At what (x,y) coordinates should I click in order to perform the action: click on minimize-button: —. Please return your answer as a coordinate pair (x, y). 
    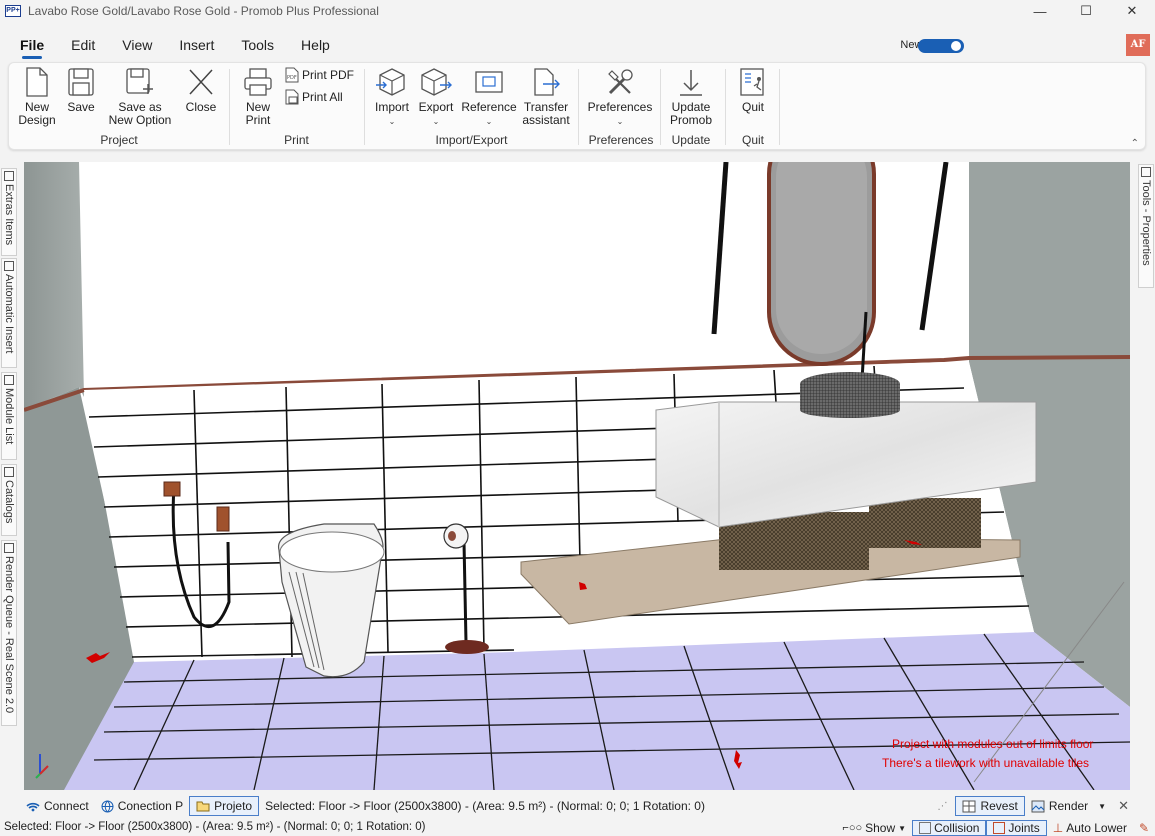
    Looking at the image, I should click on (1040, 11).